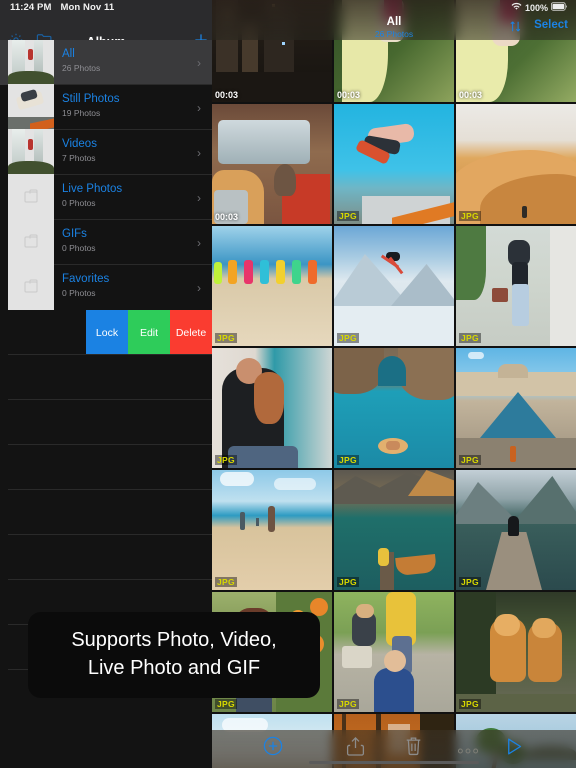 This screenshot has height=768, width=576. I want to click on album-list-item-favorites: Favorites 0 Photos ›, so click(106, 287).